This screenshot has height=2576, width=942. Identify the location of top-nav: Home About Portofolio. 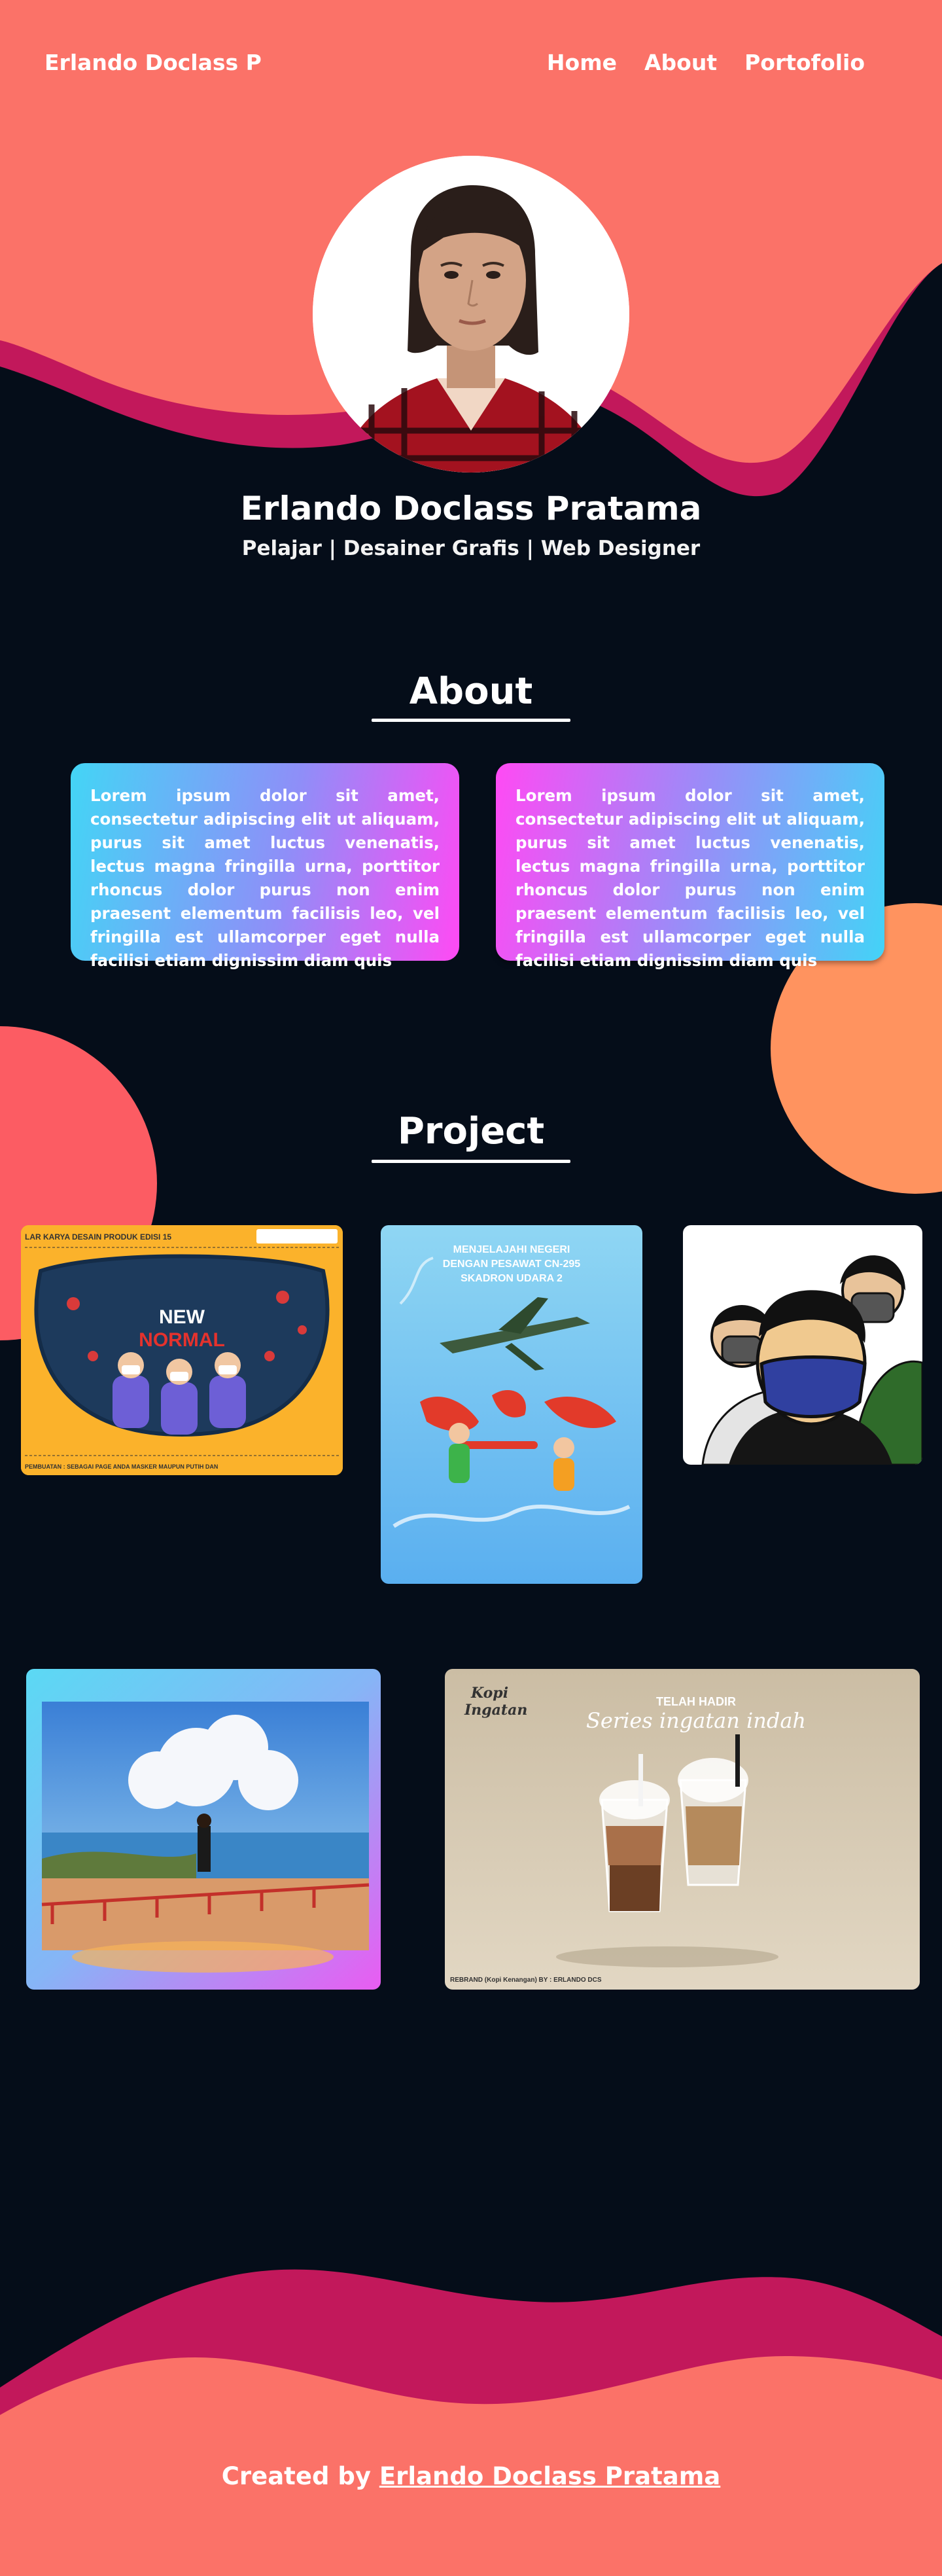
(706, 62).